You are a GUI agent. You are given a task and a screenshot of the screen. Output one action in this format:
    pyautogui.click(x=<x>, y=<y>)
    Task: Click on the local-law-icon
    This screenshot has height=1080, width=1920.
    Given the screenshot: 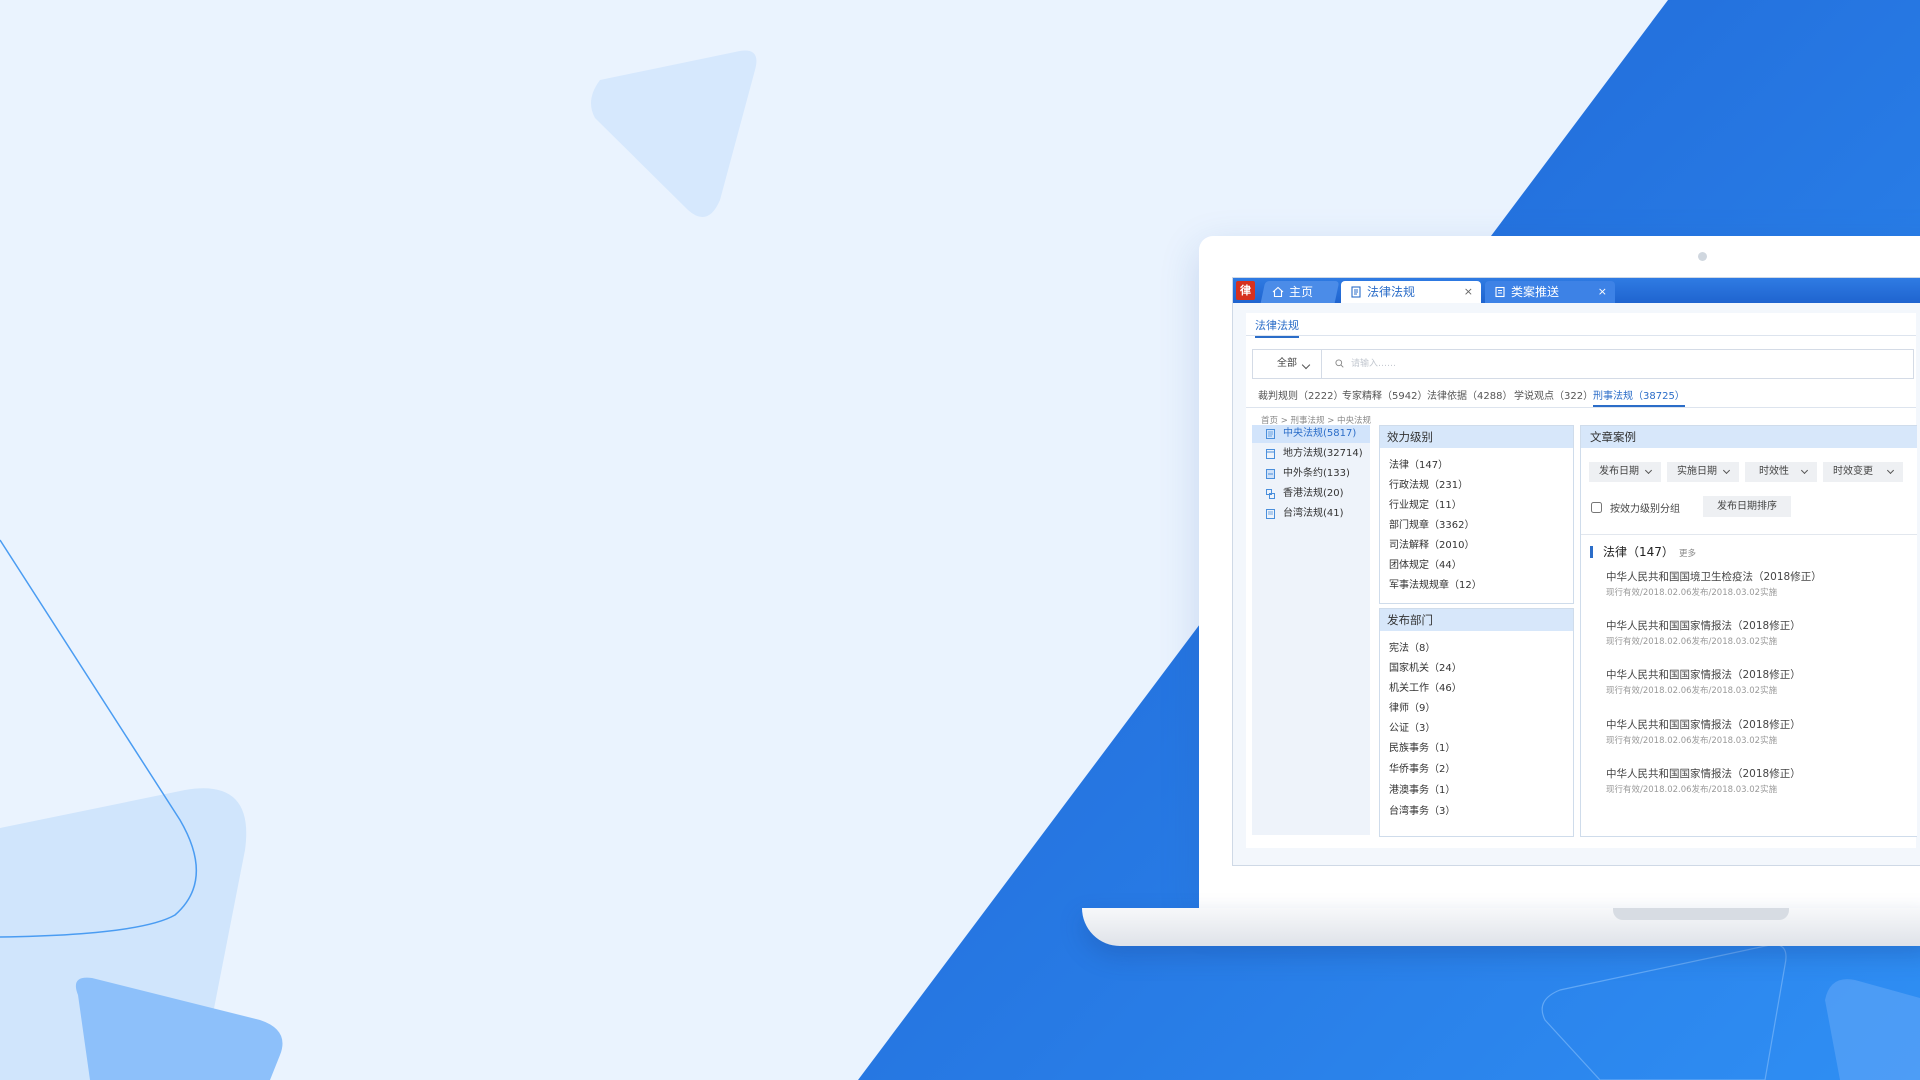 What is the action you would take?
    pyautogui.click(x=1270, y=454)
    